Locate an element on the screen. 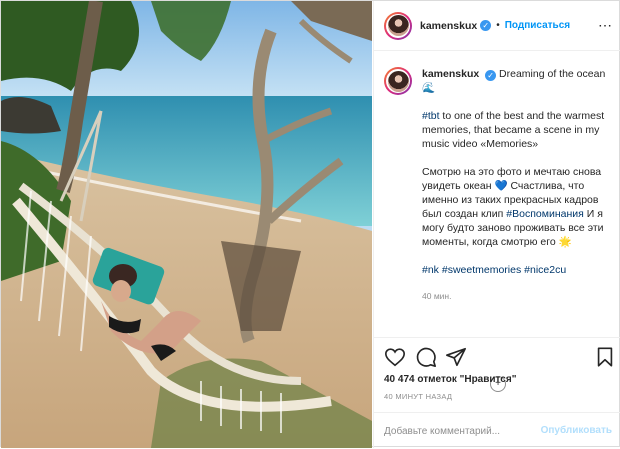 The image size is (620, 449). add-comment-bar: Опубликовать is located at coordinates (497, 430).